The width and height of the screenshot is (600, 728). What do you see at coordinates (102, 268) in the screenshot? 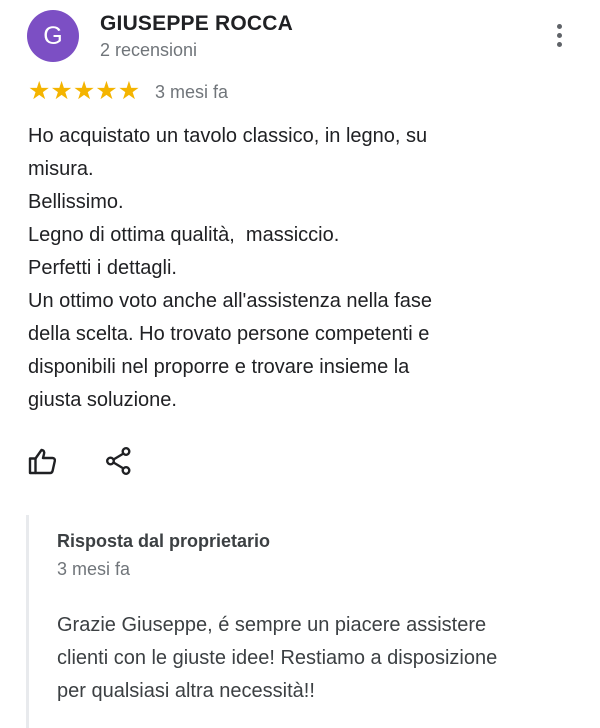
I see `review-text-line: Perfetti i dettagli.` at bounding box center [102, 268].